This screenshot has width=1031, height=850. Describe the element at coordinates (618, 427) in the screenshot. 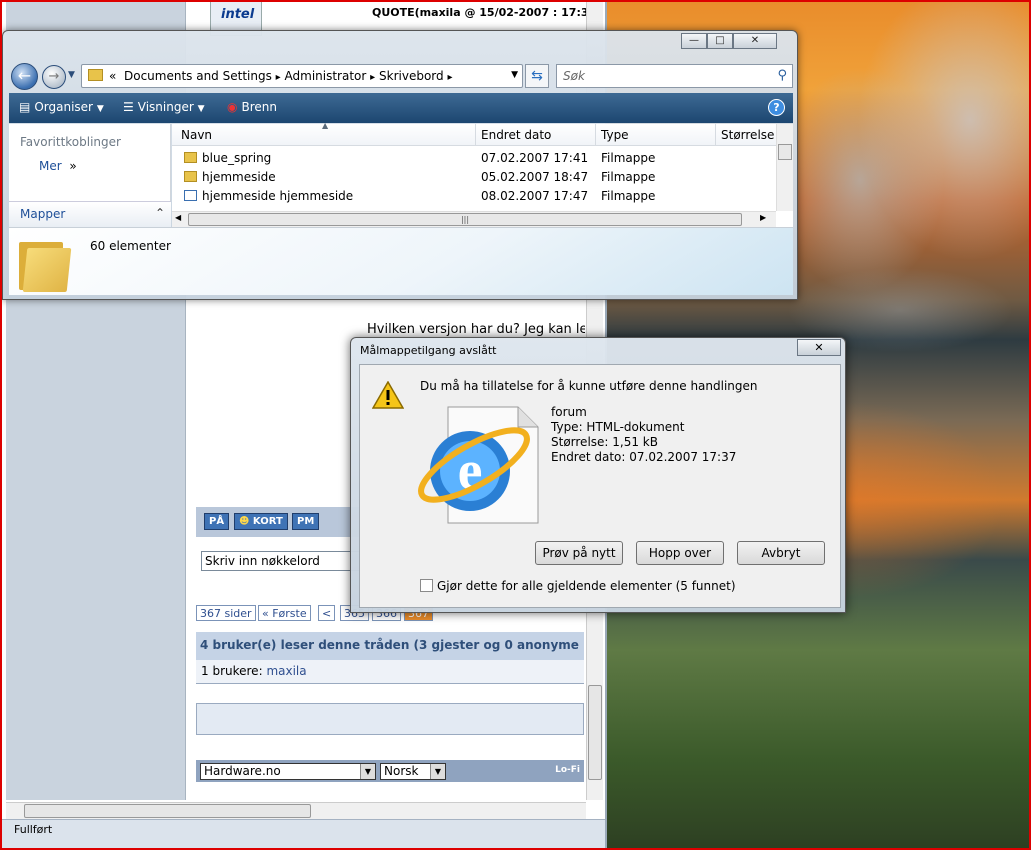

I see `file-info-type: Type: HTML-dokument` at that location.